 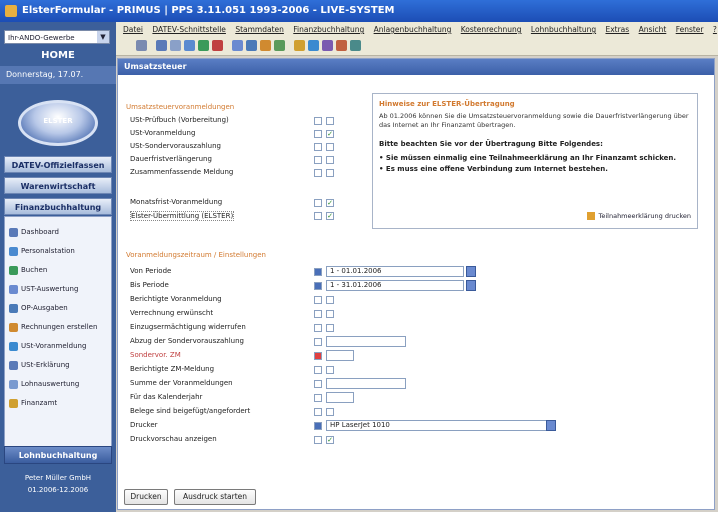 What do you see at coordinates (163, 133) in the screenshot?
I see `label-voranmeldung: USt-Voranmeldung` at bounding box center [163, 133].